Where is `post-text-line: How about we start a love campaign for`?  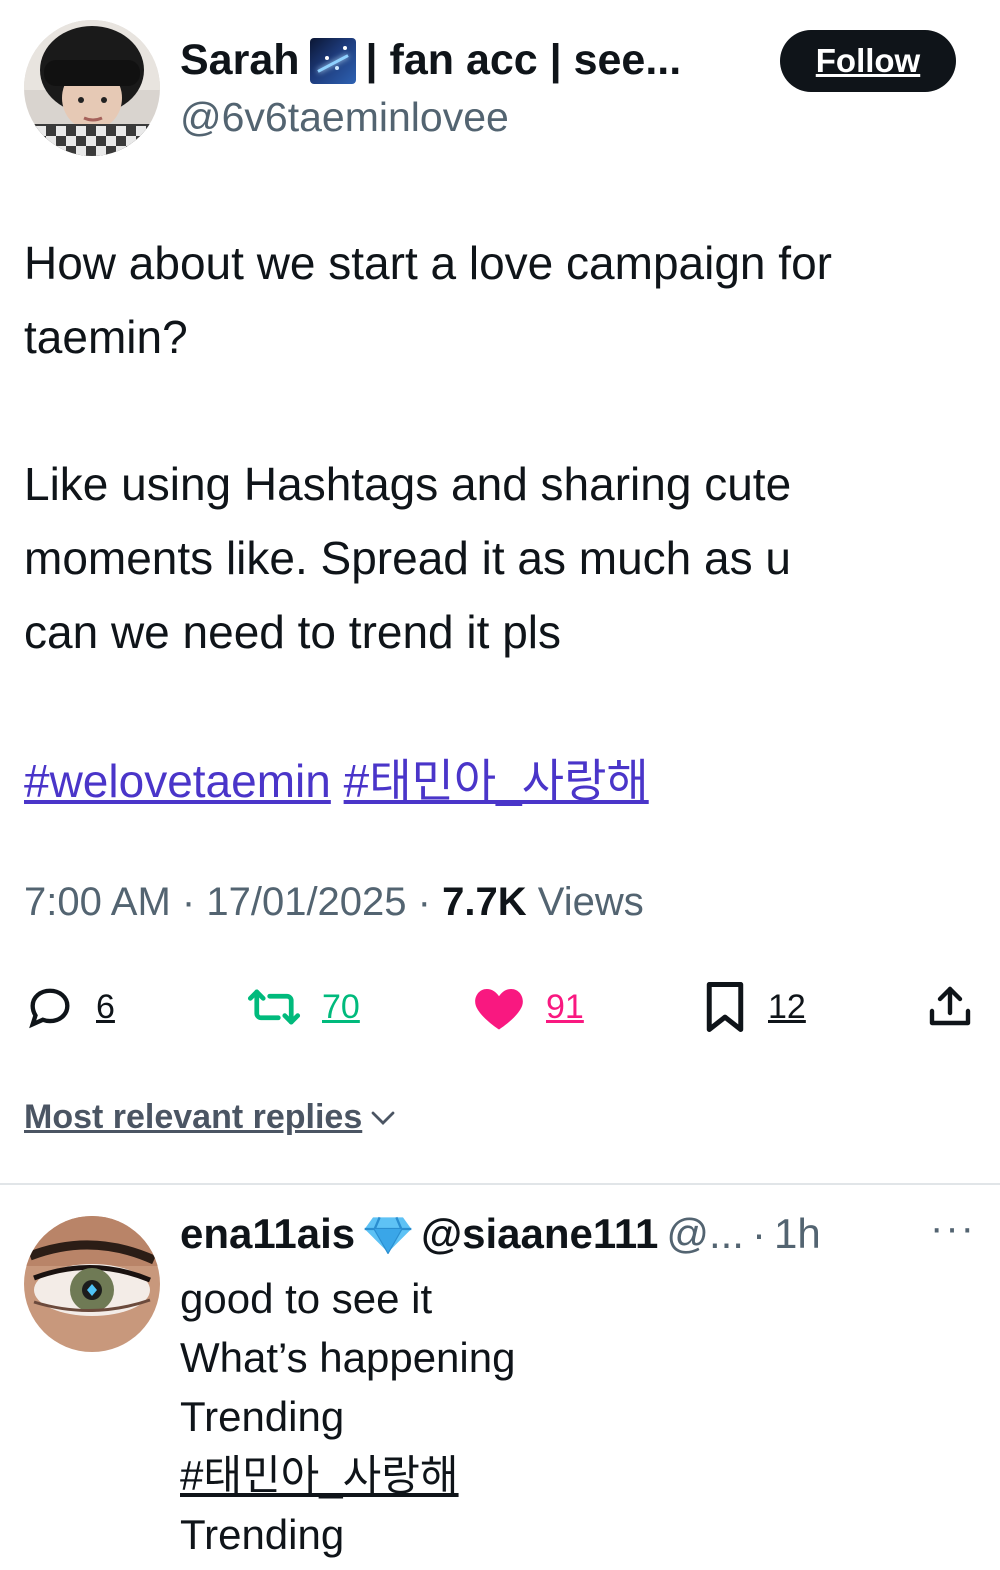 post-text-line: How about we start a love campaign for is located at coordinates (428, 263).